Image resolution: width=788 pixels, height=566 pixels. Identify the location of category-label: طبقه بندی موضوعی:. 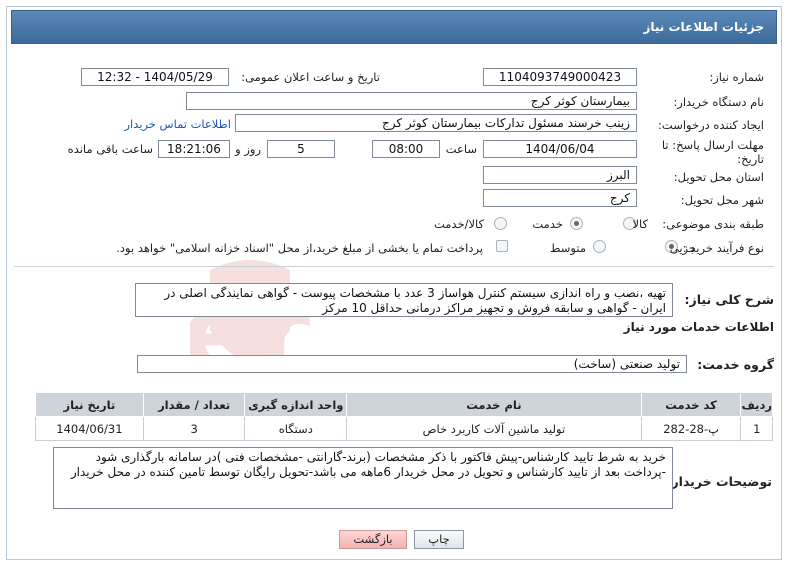
(713, 224).